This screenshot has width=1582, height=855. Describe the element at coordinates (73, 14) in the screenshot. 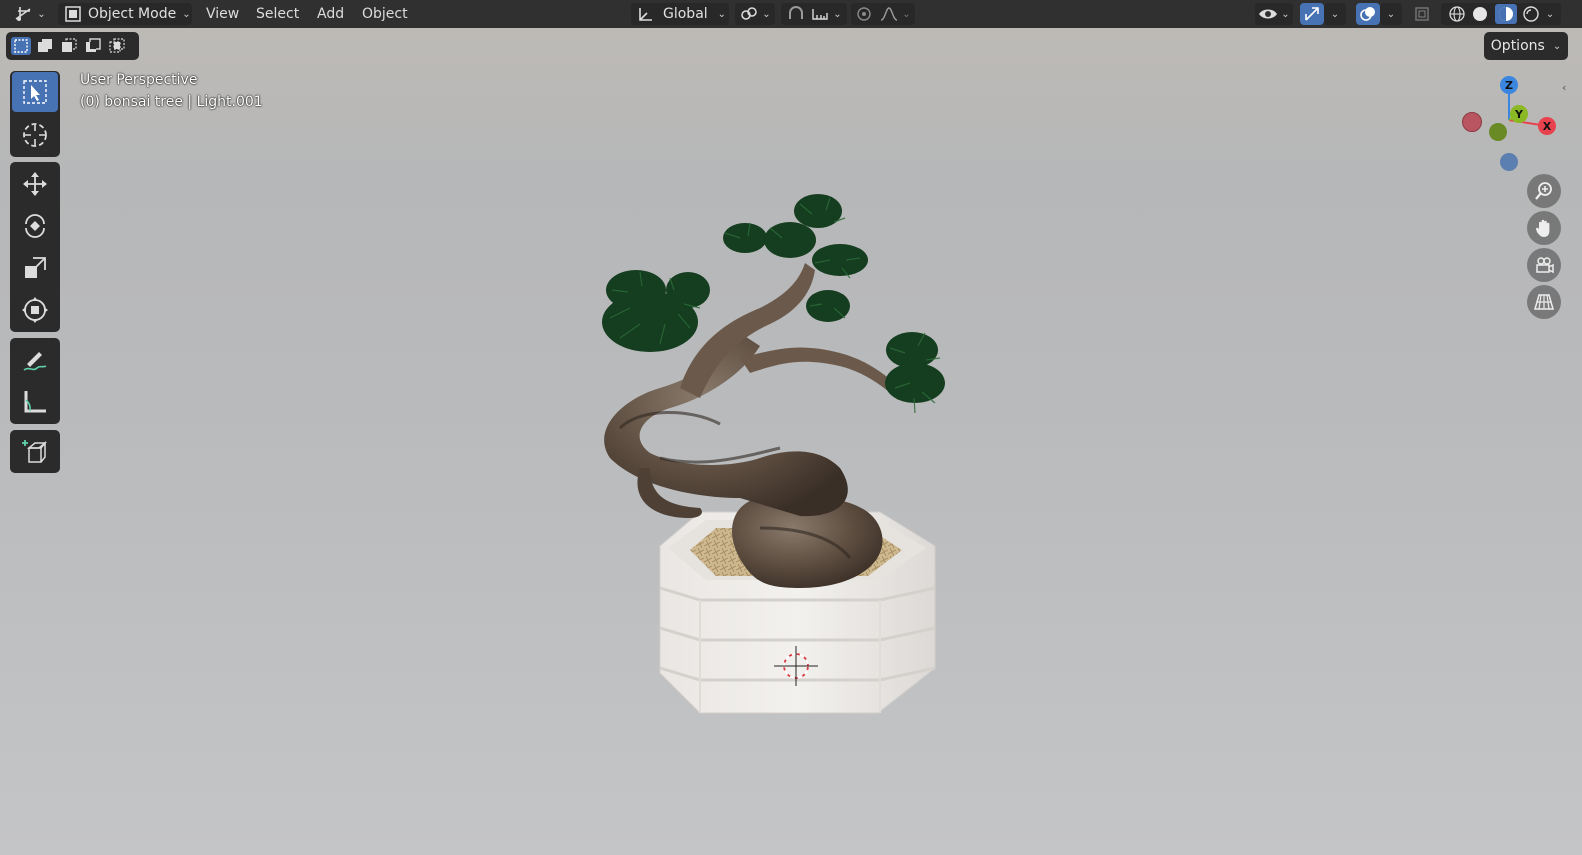

I see `object-mode-icon` at that location.